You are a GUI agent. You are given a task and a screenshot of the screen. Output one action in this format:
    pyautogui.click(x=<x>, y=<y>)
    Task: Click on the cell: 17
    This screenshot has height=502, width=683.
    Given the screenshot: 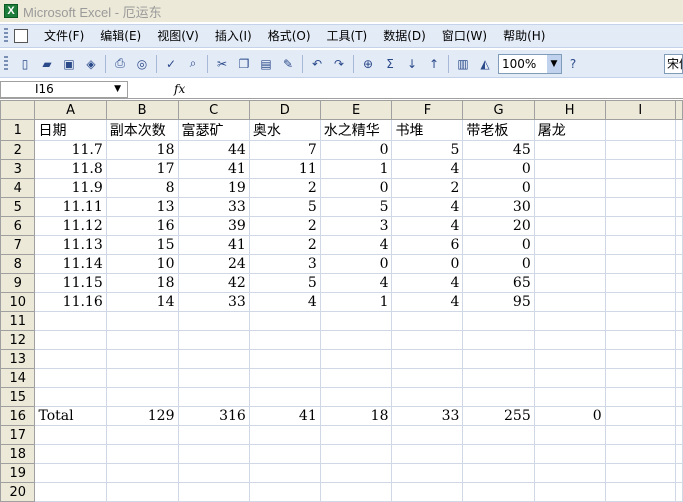 What is the action you would take?
    pyautogui.click(x=142, y=169)
    